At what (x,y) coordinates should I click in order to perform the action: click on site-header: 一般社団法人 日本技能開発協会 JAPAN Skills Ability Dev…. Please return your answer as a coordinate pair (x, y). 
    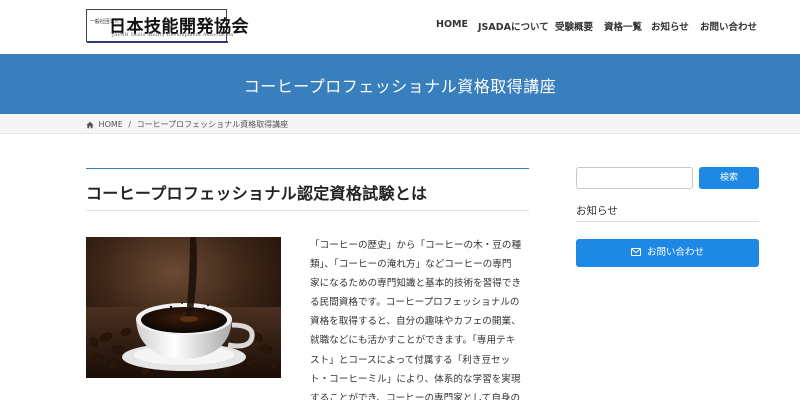
    Looking at the image, I should click on (400, 27).